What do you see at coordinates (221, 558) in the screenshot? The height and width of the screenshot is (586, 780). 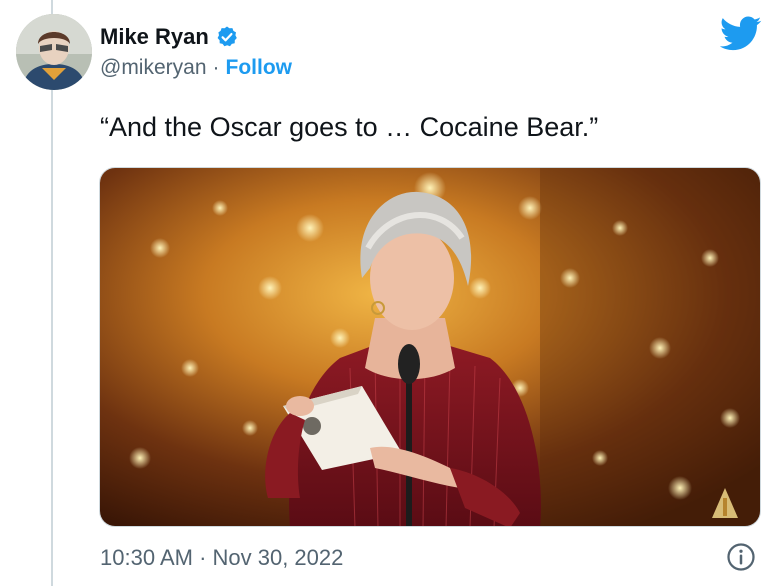 I see `tweet-timestamp: 10:30 AM · Nov 30, 2022` at bounding box center [221, 558].